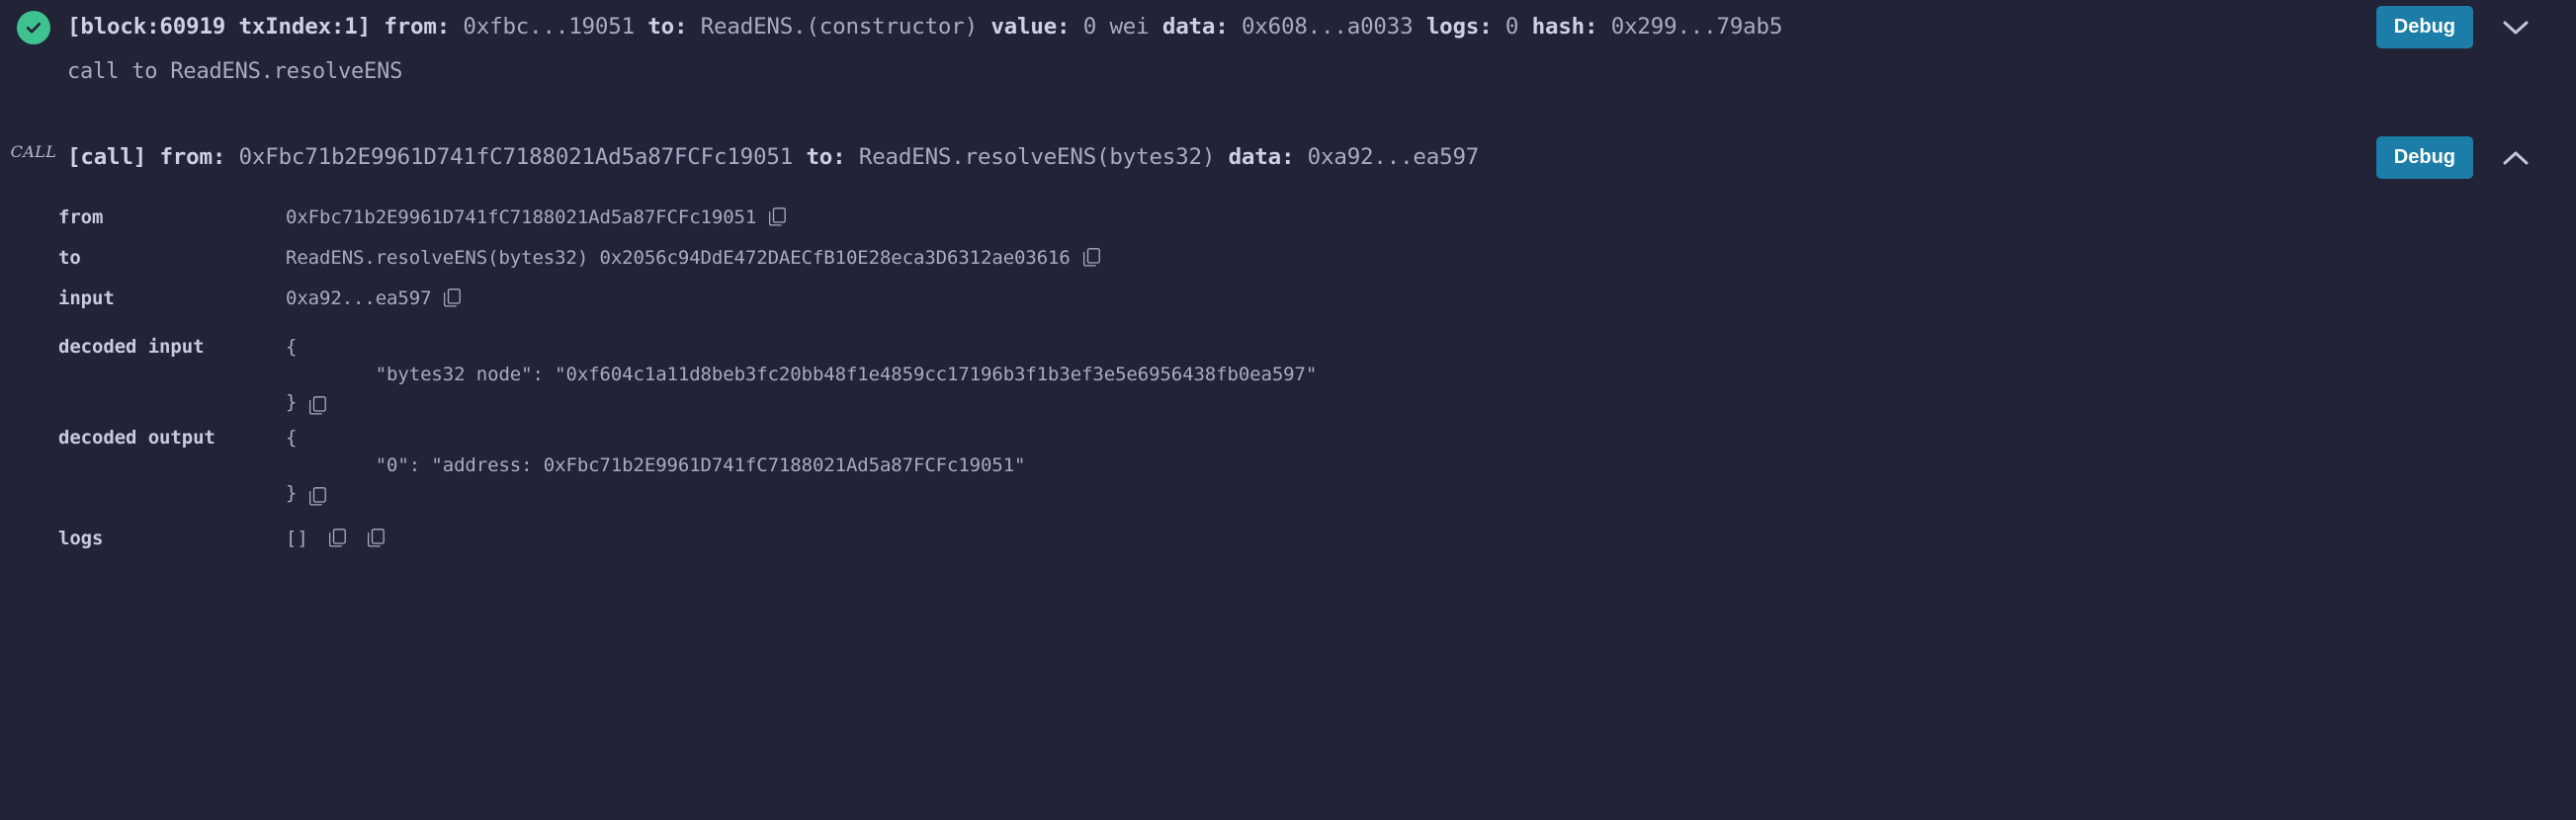 Image resolution: width=2576 pixels, height=820 pixels. Describe the element at coordinates (667, 27) in the screenshot. I see `to-key: to:` at that location.